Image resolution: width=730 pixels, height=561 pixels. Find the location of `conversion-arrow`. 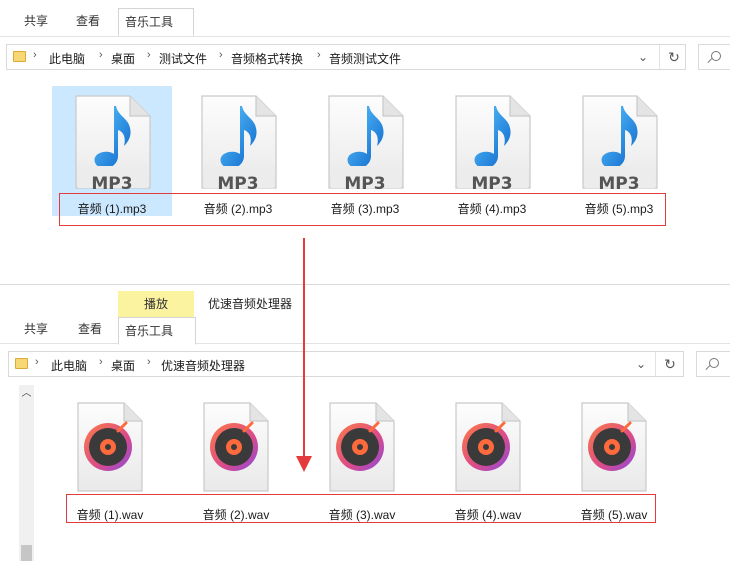

conversion-arrow is located at coordinates (304, 355).